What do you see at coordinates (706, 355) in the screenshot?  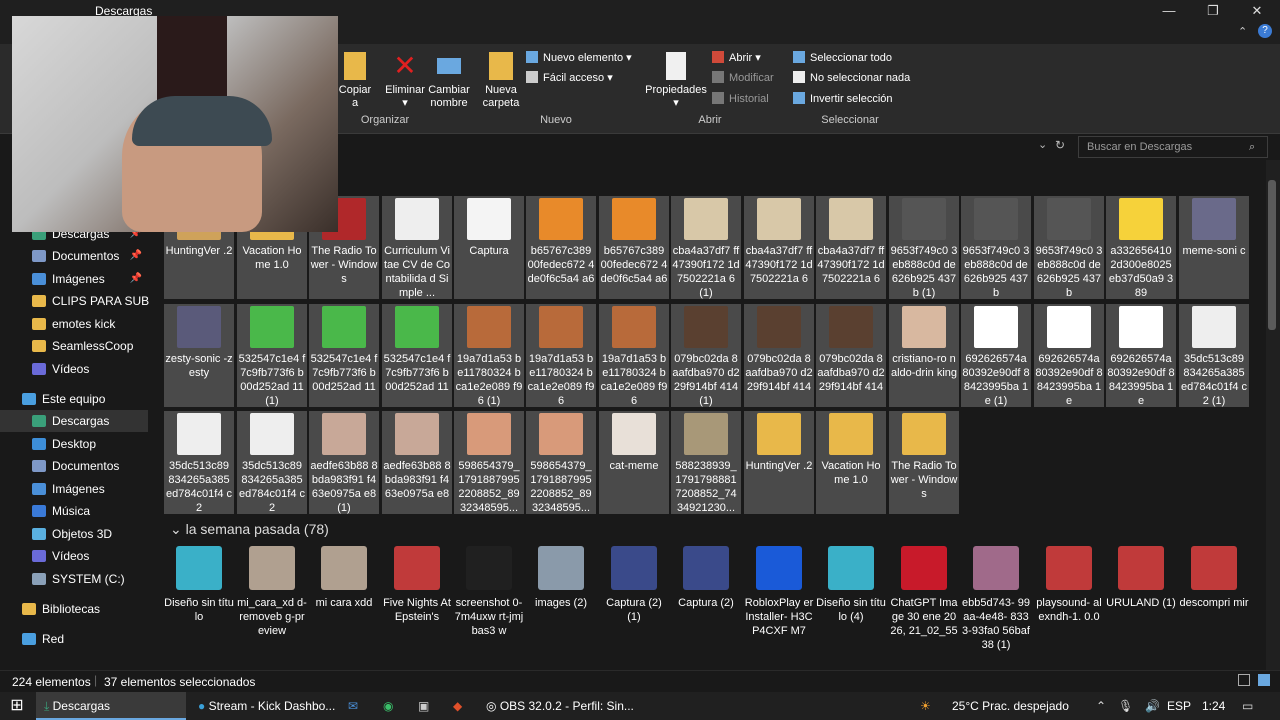 I see `file-item: 079bc02da 8aafdba970 d229f914bf 414 (1)` at bounding box center [706, 355].